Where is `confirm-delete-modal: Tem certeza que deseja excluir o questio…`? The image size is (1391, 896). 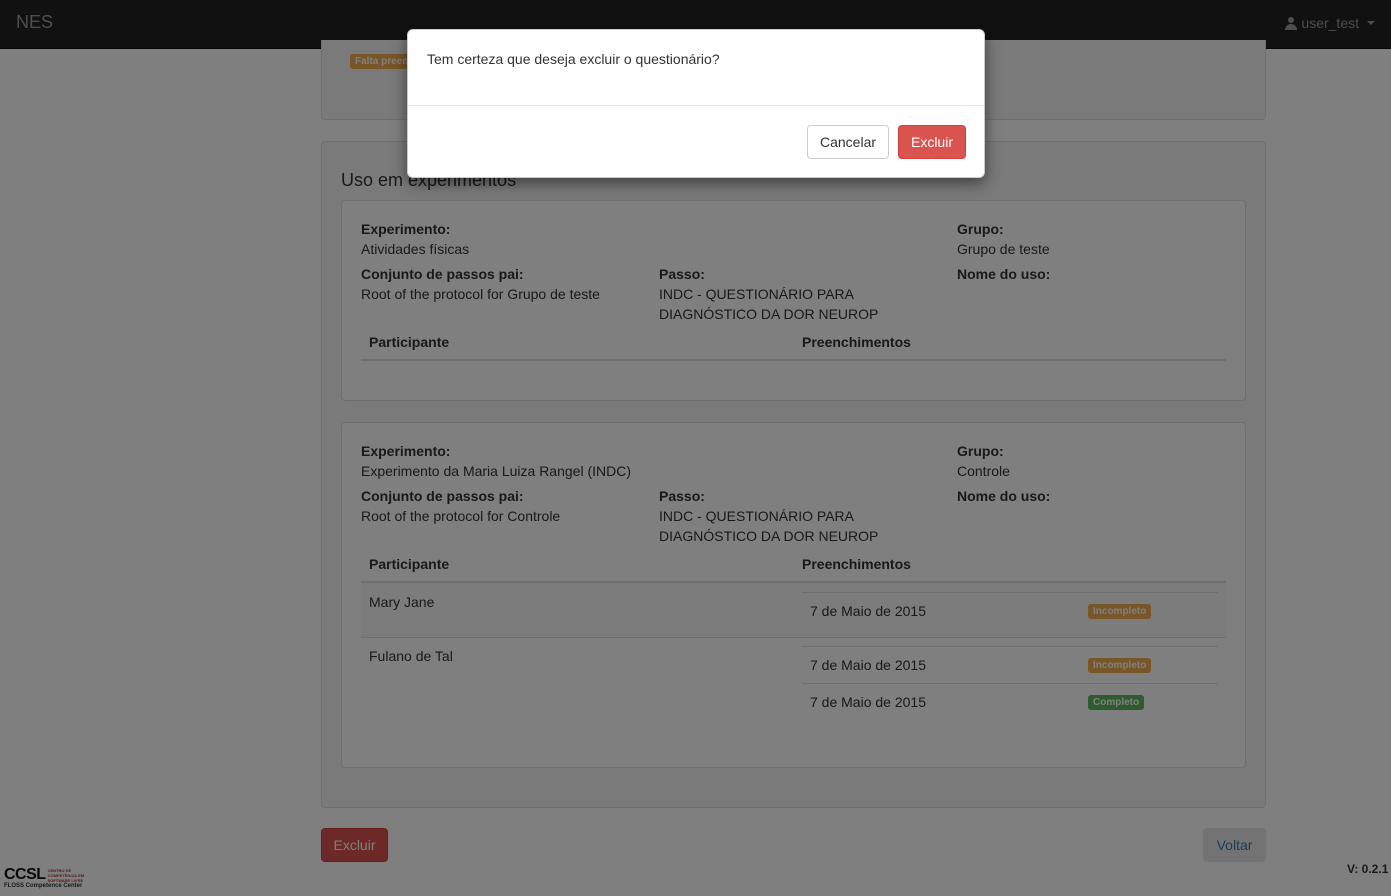 confirm-delete-modal: Tem certeza que deseja excluir o questio… is located at coordinates (696, 103).